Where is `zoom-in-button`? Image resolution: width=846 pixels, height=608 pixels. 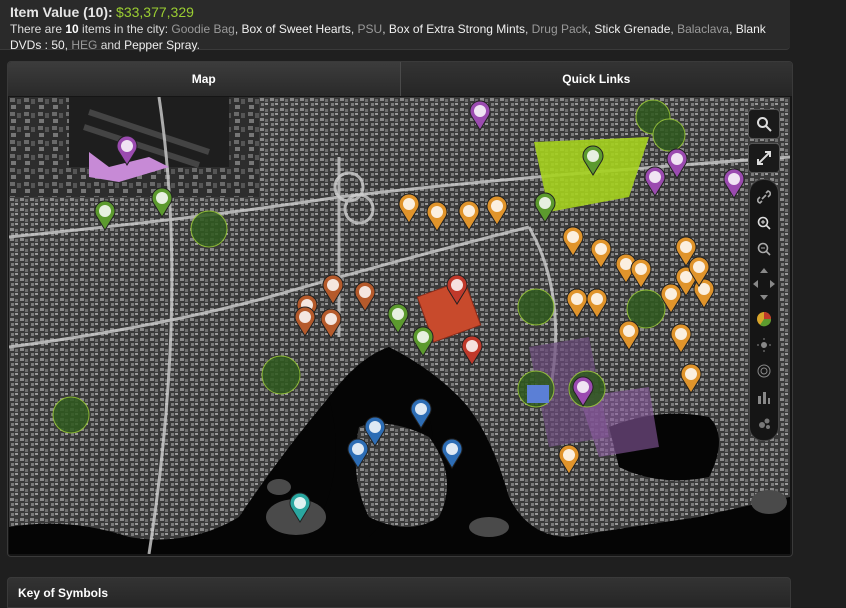 zoom-in-button is located at coordinates (764, 223).